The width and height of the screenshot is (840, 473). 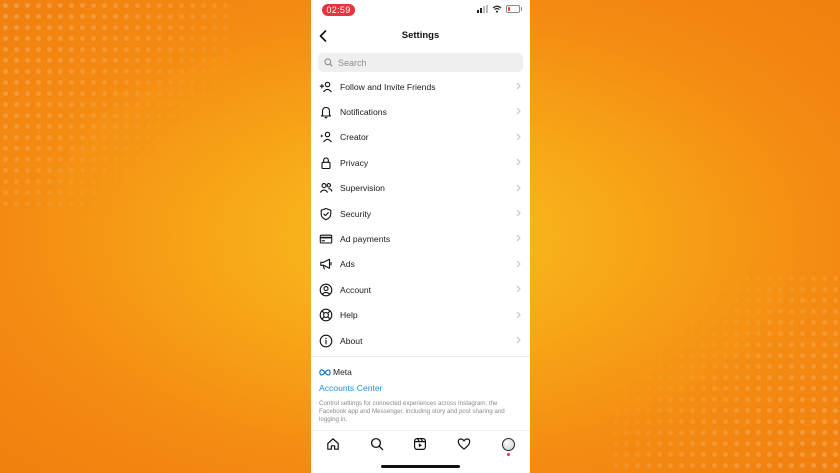 I want to click on lifebuoy-icon, so click(x=326, y=315).